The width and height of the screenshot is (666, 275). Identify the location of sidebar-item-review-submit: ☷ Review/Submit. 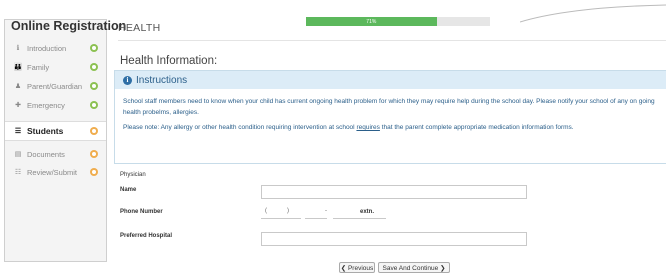
(55, 172).